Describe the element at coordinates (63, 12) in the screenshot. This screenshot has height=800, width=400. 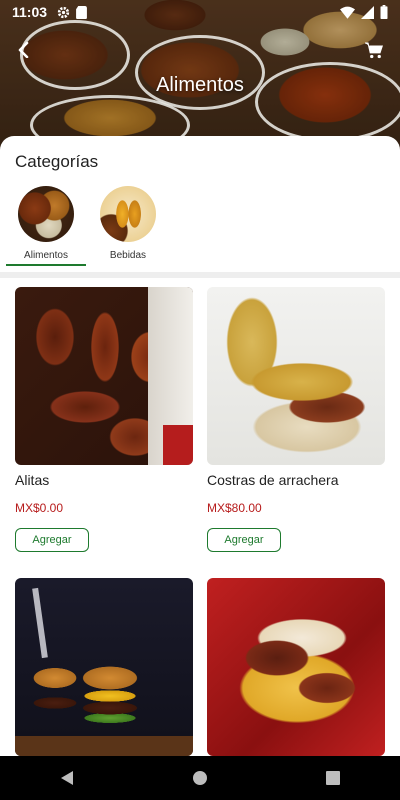
I see `gear-icon` at that location.